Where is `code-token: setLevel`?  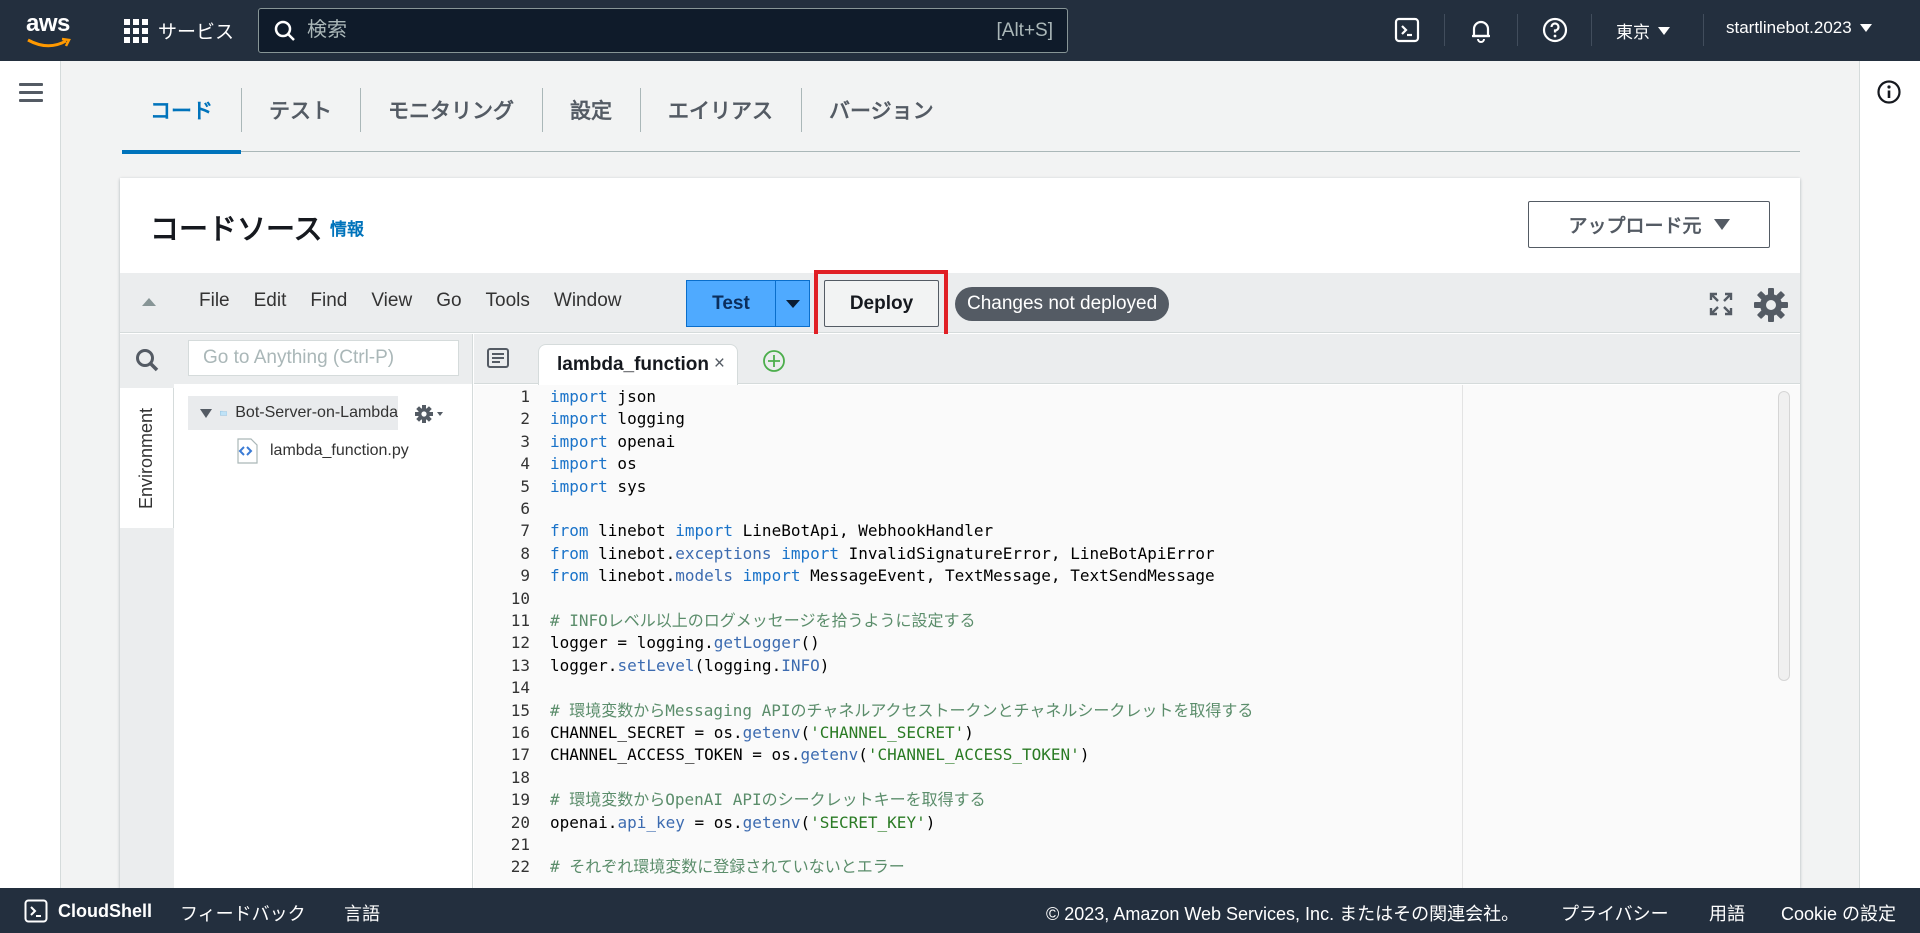
code-token: setLevel is located at coordinates (656, 665).